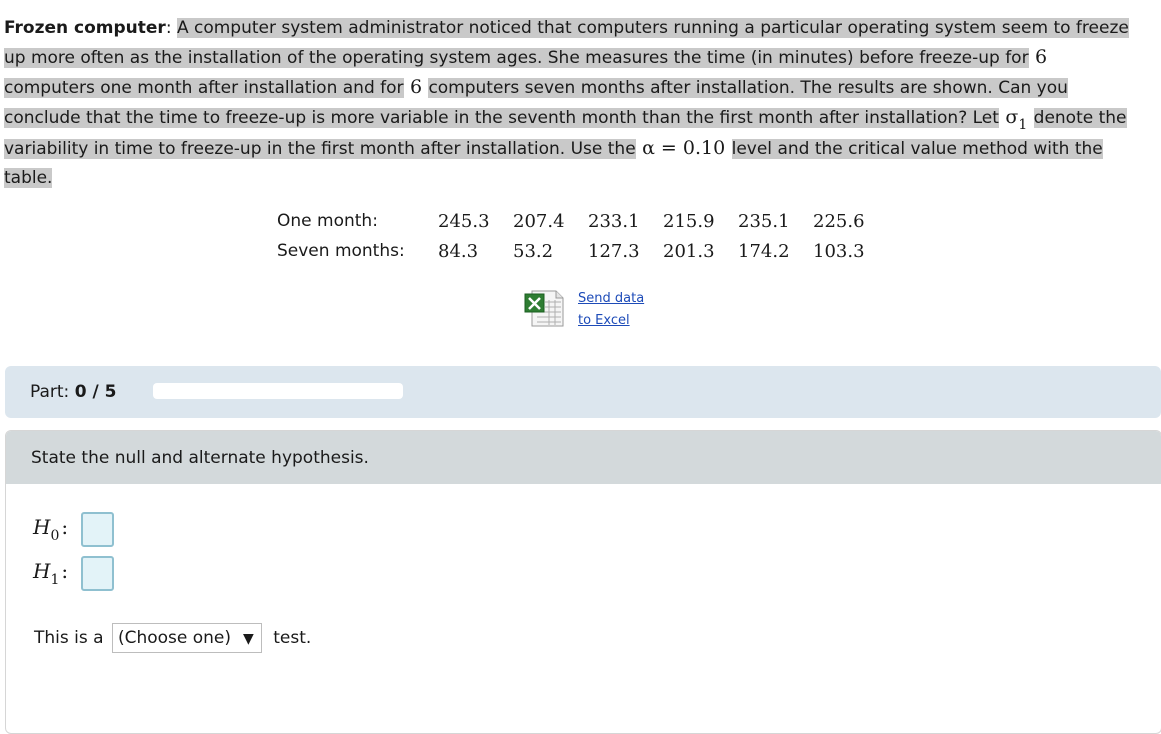 The image size is (1161, 734). Describe the element at coordinates (1023, 125) in the screenshot. I see `sigma-subscript: 1` at that location.